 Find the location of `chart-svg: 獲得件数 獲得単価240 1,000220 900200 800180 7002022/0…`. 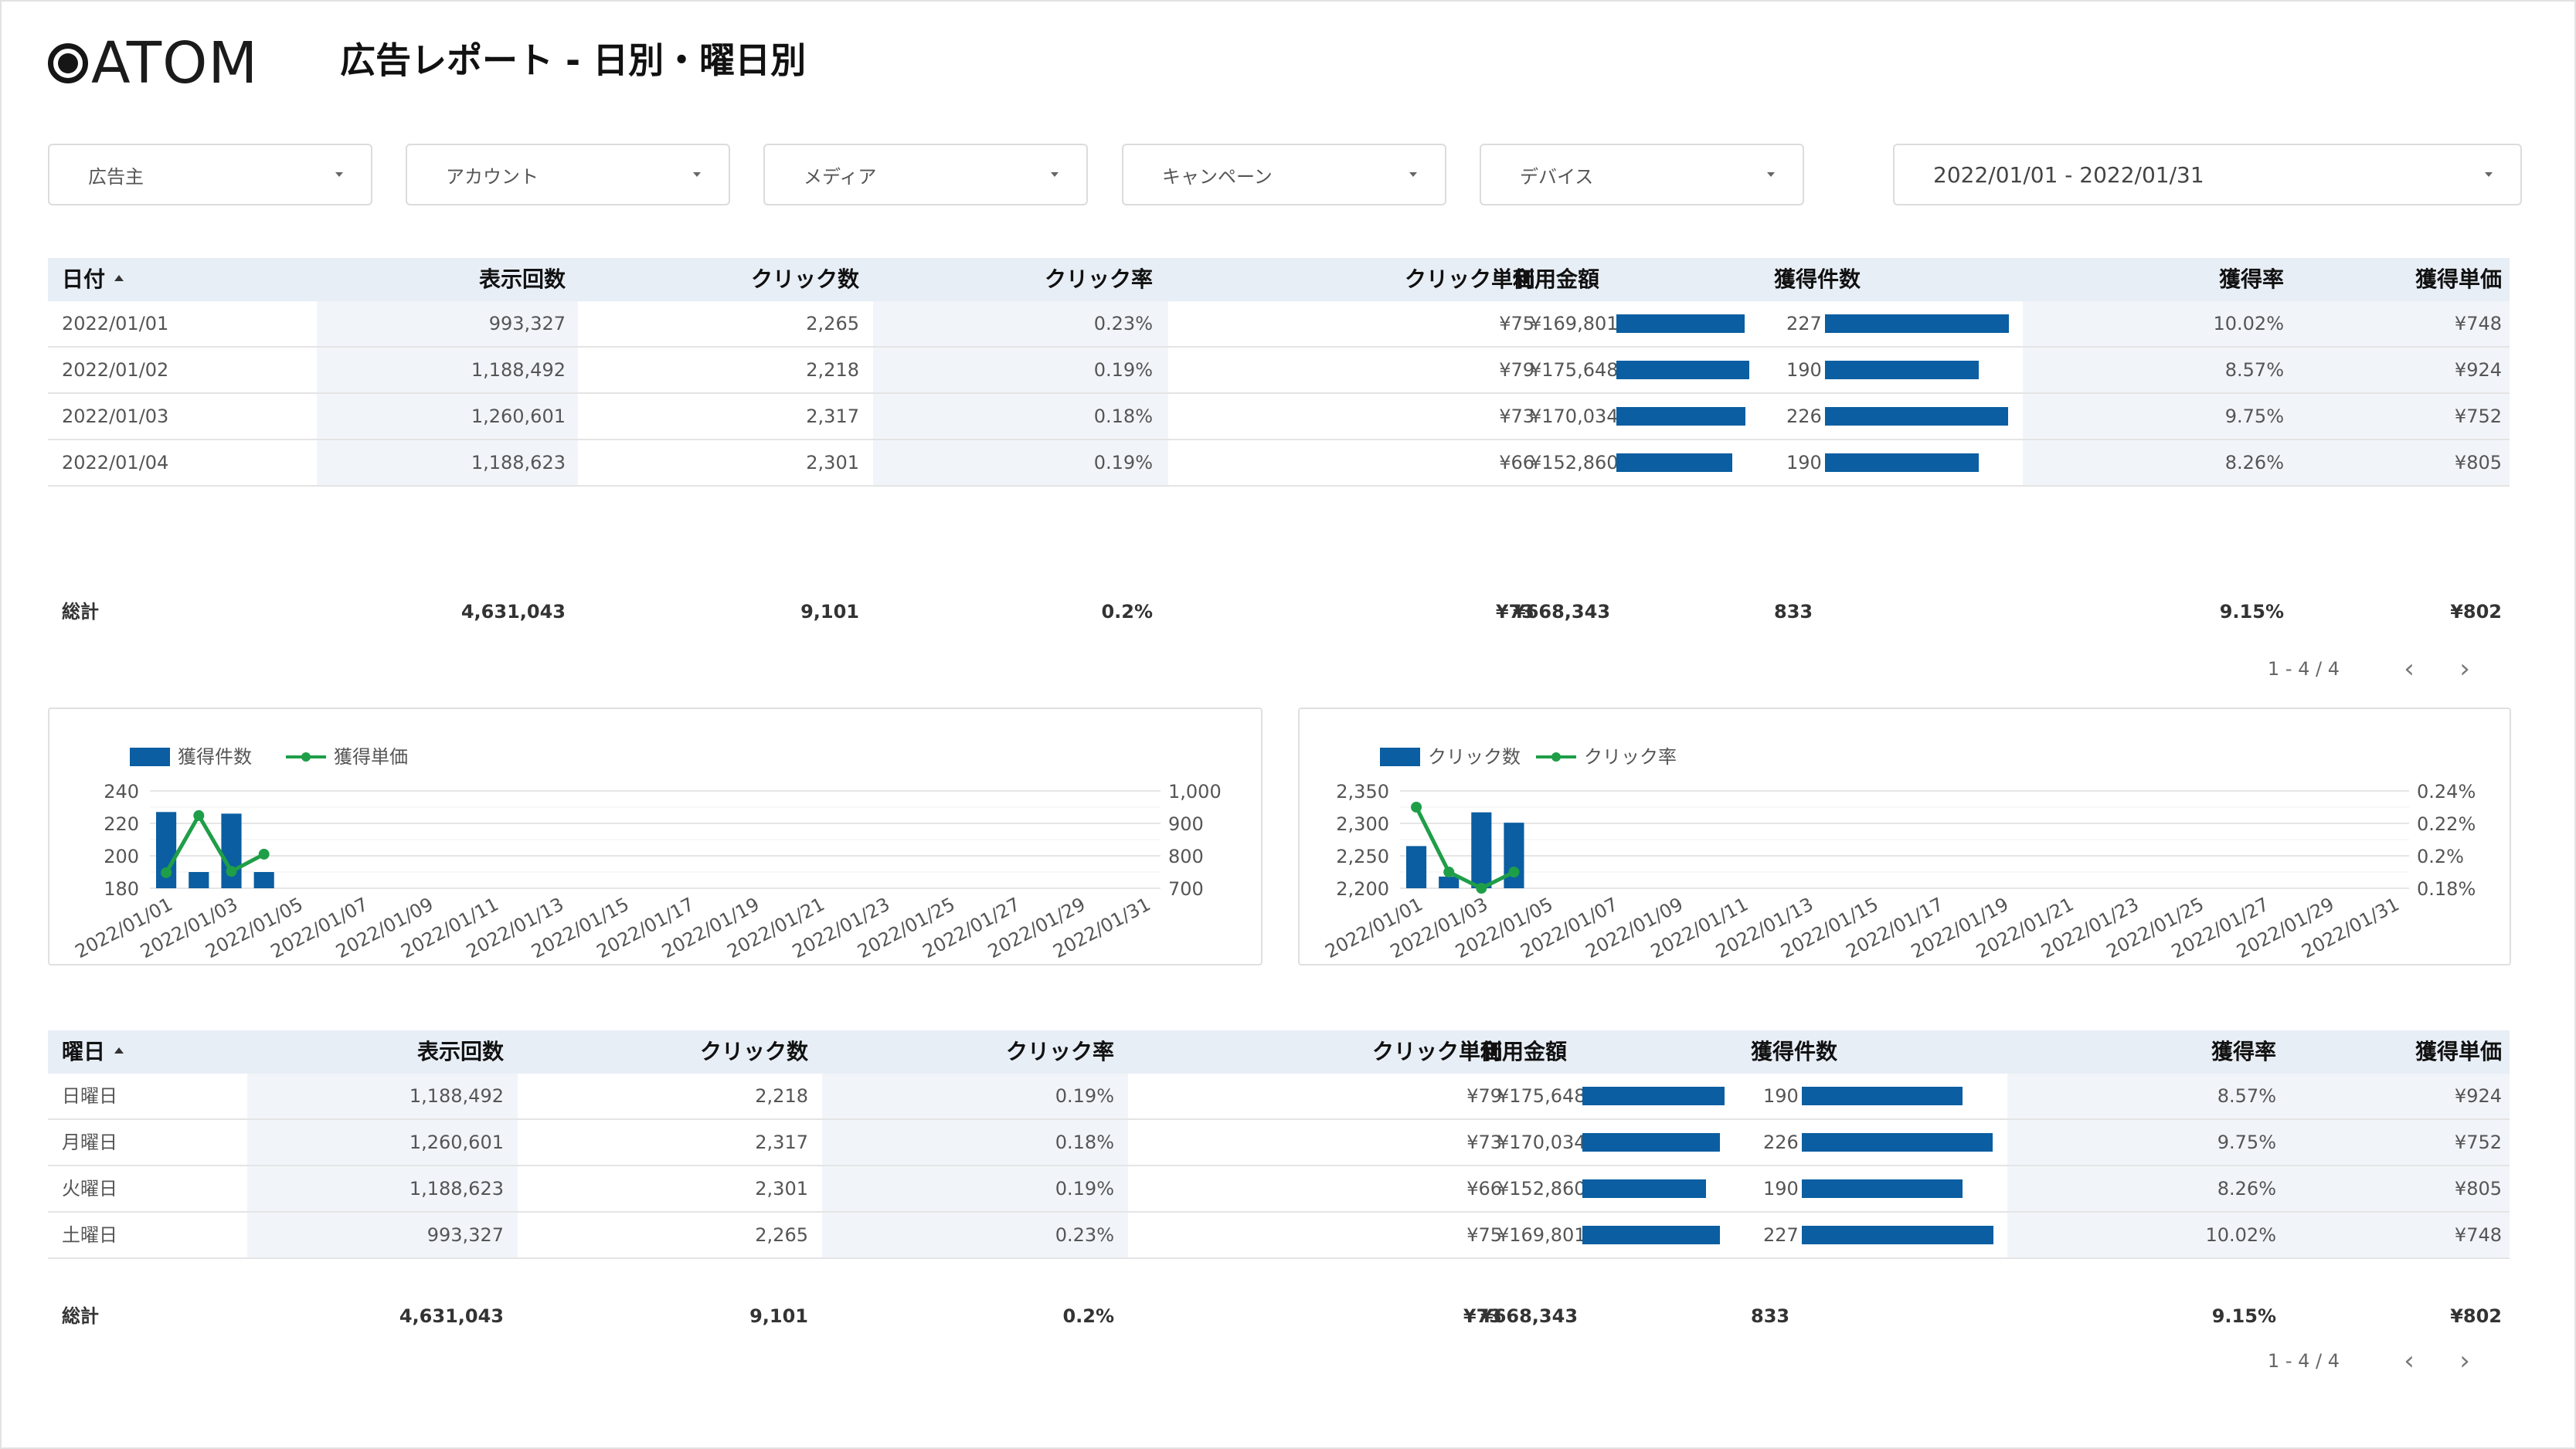

chart-svg: 獲得件数 獲得単価240 1,000220 900200 800180 7002022/0… is located at coordinates (647, 854).